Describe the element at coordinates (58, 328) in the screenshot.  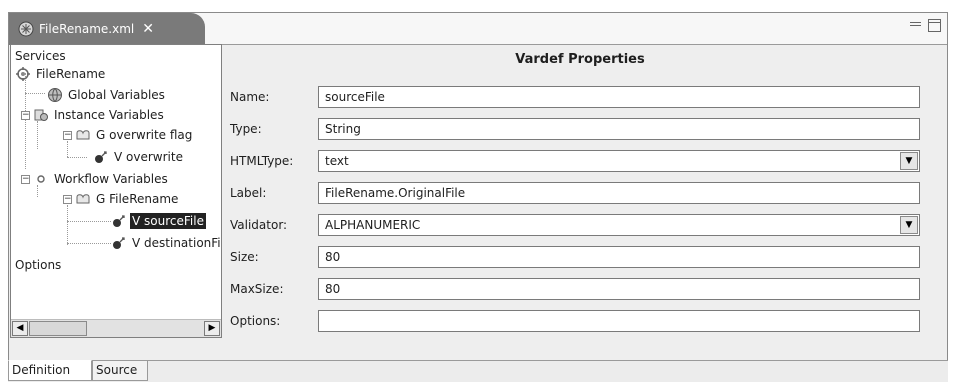
I see `scroll-thumb` at that location.